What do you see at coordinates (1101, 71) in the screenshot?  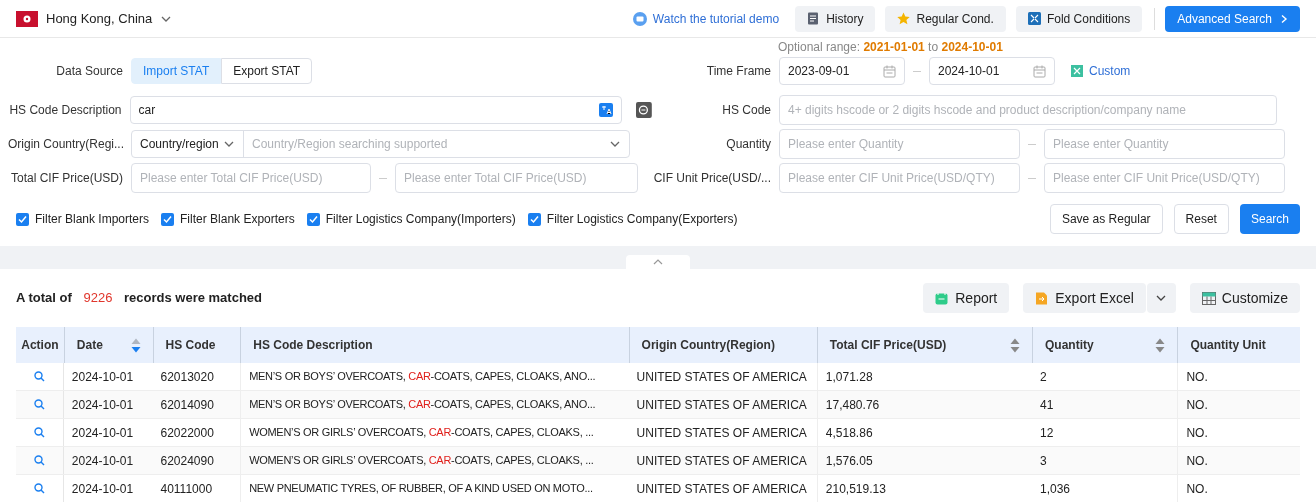 I see `custom-link: Custom` at bounding box center [1101, 71].